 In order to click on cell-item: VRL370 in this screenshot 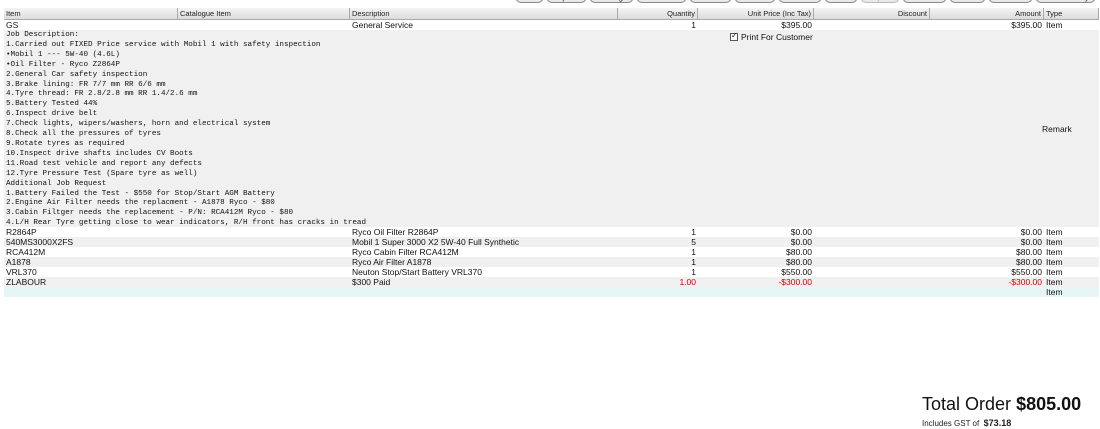, I will do `click(21, 272)`.